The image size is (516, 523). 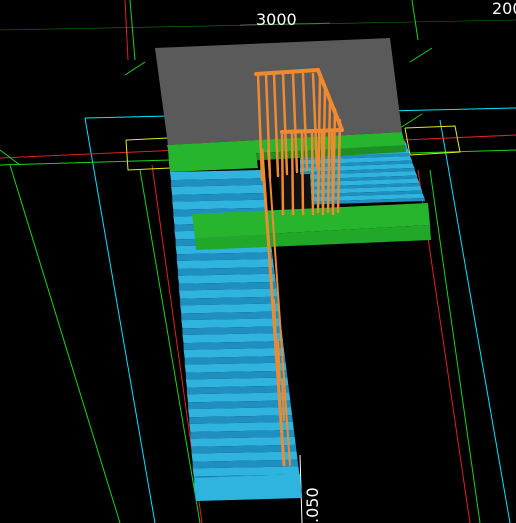 What do you see at coordinates (312, 505) in the screenshot?
I see `dimension-bottom-elevation: .050` at bounding box center [312, 505].